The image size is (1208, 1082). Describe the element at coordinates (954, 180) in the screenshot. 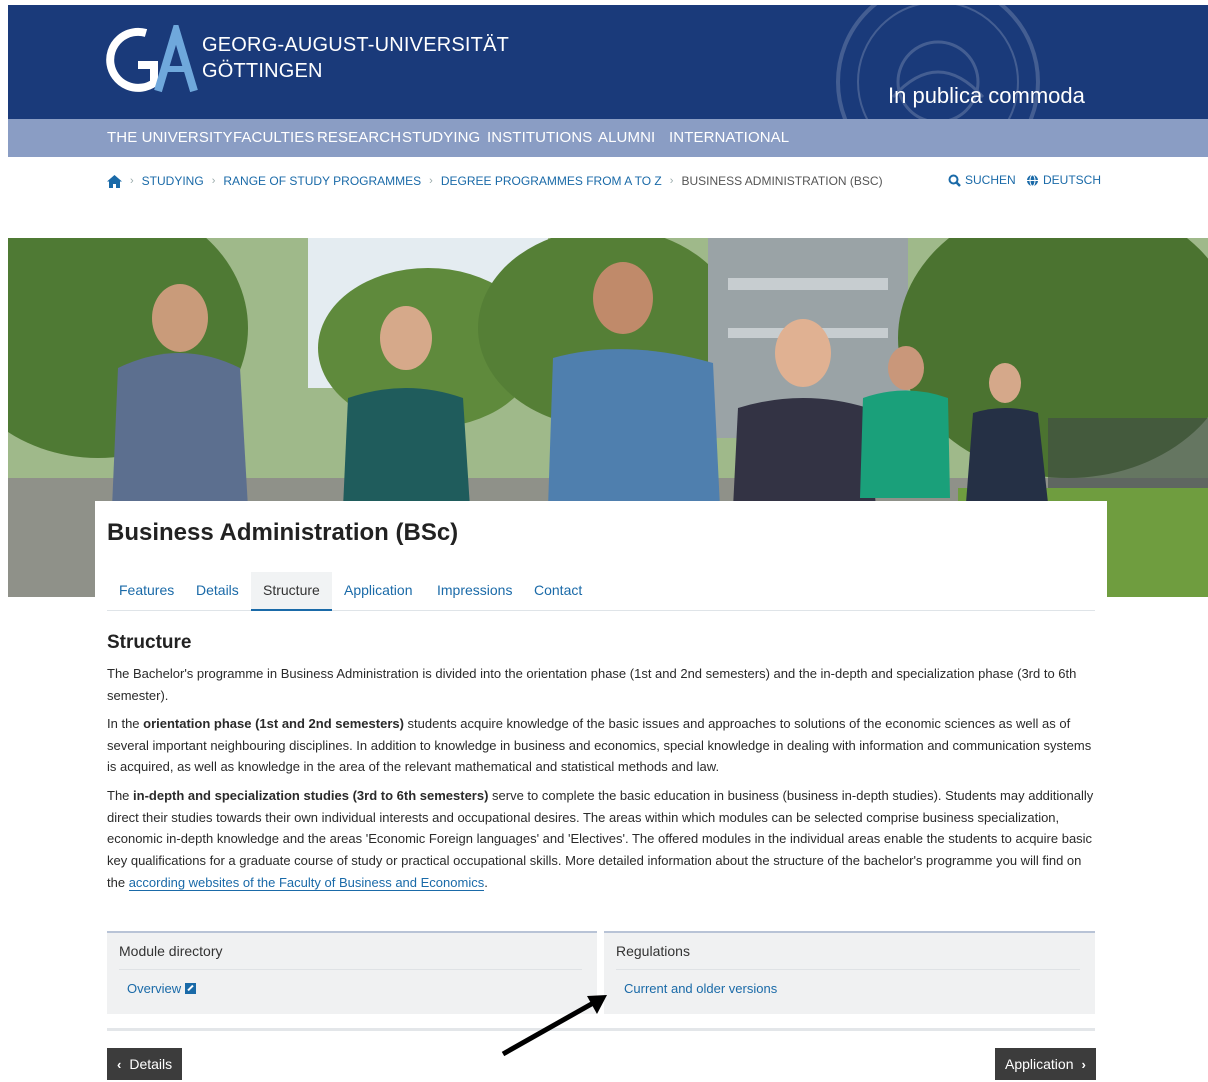

I see `search-icon` at that location.